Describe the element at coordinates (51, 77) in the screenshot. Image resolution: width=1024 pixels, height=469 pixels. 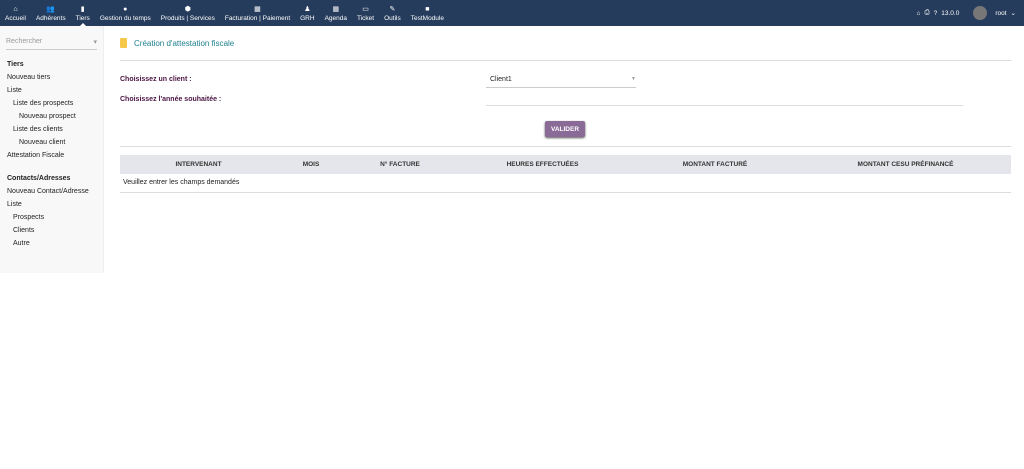
I see `sidebar-item-new-tiers: Nouveau tiers` at that location.